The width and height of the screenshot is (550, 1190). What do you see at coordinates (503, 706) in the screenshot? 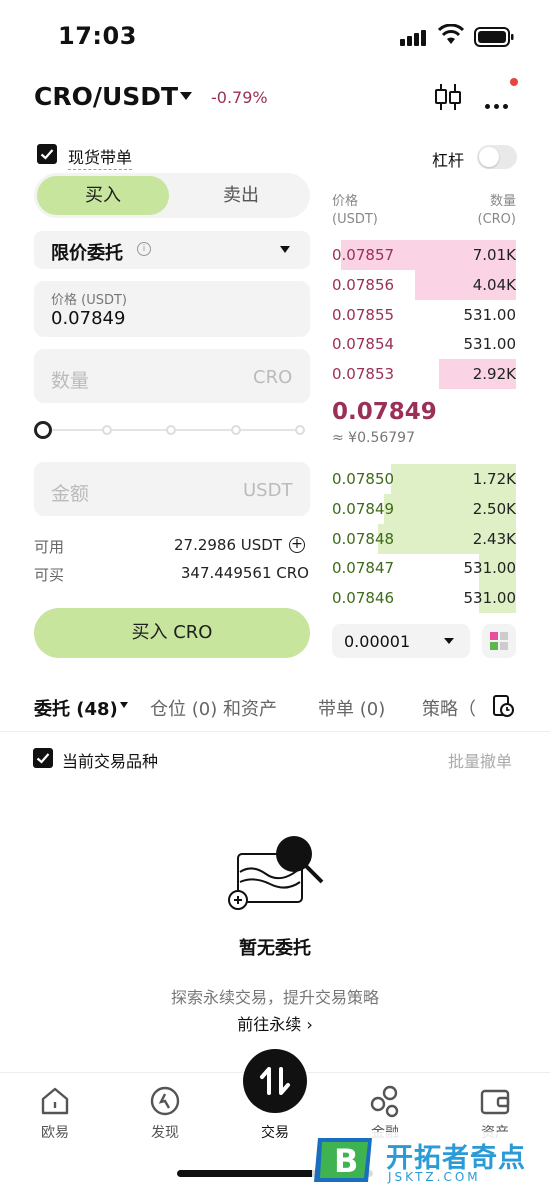
I see `order-history-icon` at bounding box center [503, 706].